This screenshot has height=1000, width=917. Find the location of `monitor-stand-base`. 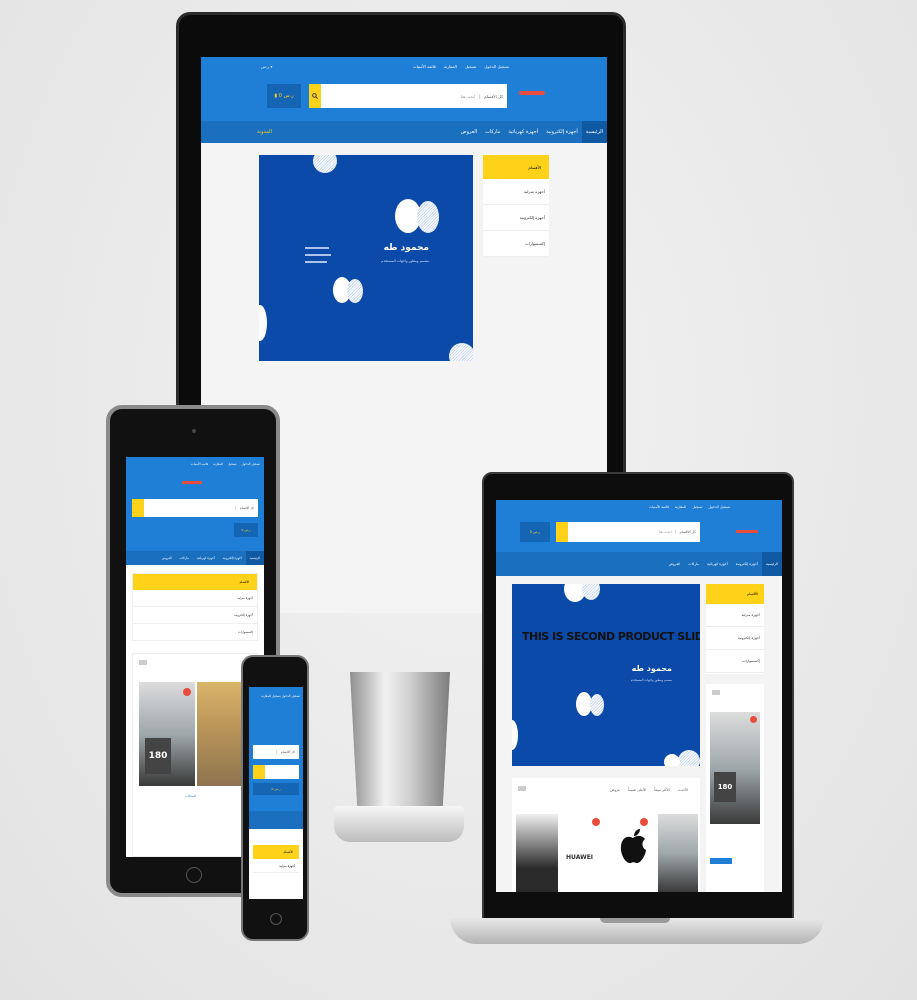

monitor-stand-base is located at coordinates (399, 824).